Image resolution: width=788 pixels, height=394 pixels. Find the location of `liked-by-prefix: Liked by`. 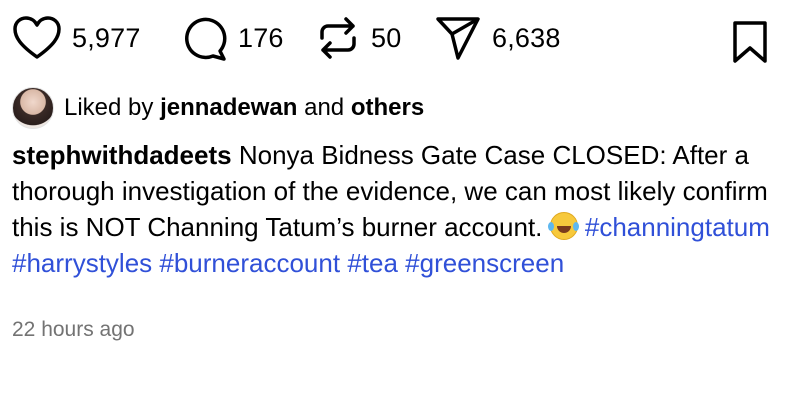

liked-by-prefix: Liked by is located at coordinates (109, 107).